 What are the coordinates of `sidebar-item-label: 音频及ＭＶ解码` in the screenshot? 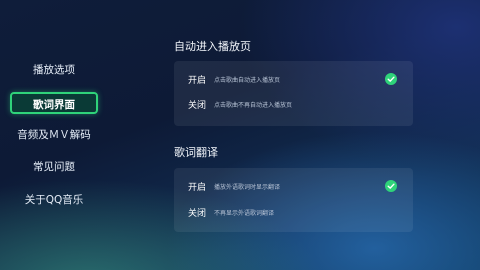 It's located at (54, 135).